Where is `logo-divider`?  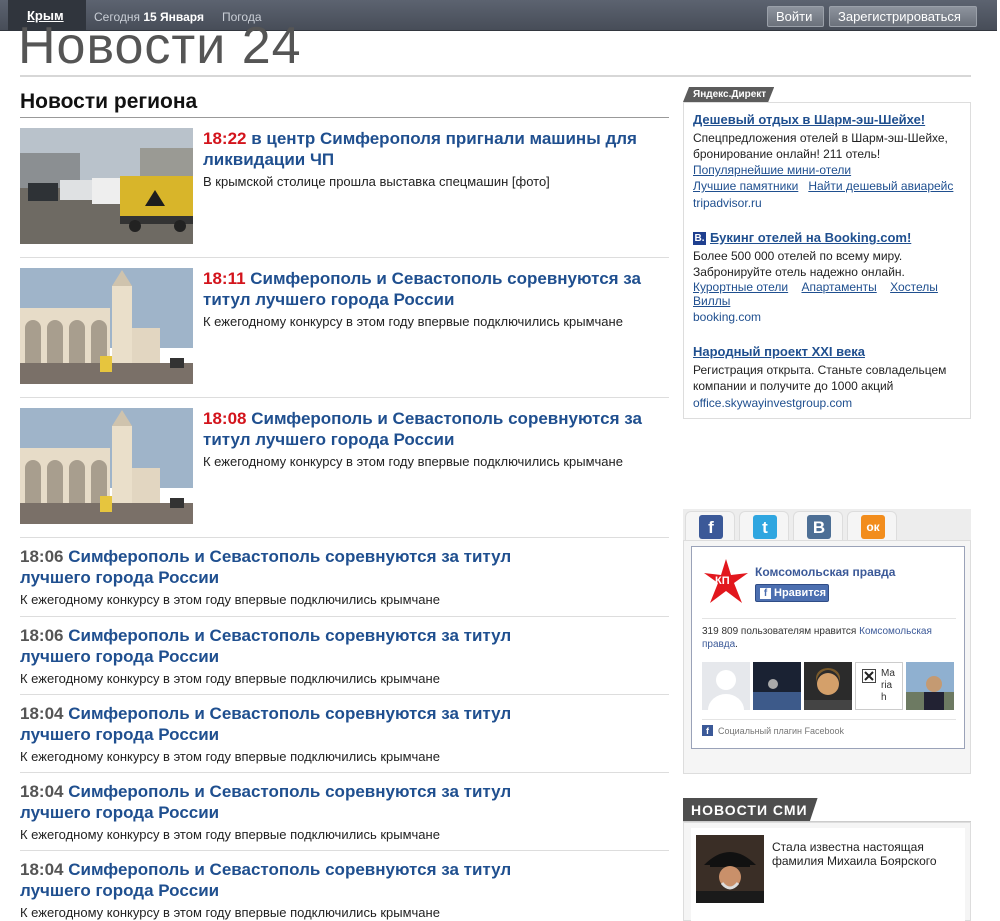
logo-divider is located at coordinates (495, 76).